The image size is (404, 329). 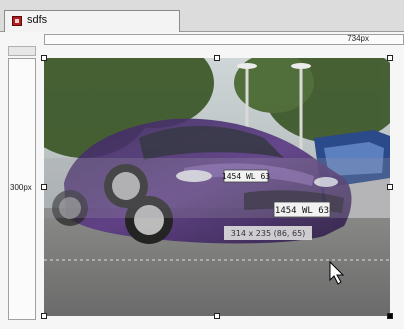 I want to click on document-tab: sdfs, so click(x=92, y=21).